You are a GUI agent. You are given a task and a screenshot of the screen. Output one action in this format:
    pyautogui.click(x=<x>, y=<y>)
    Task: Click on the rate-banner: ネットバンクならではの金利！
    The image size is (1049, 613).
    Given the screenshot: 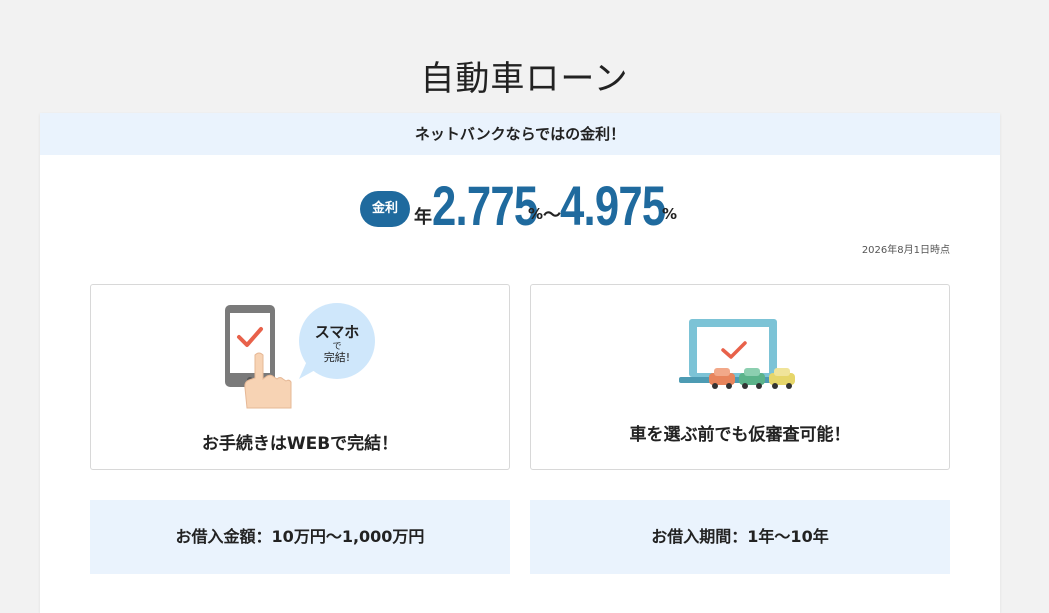 What is the action you would take?
    pyautogui.click(x=520, y=134)
    